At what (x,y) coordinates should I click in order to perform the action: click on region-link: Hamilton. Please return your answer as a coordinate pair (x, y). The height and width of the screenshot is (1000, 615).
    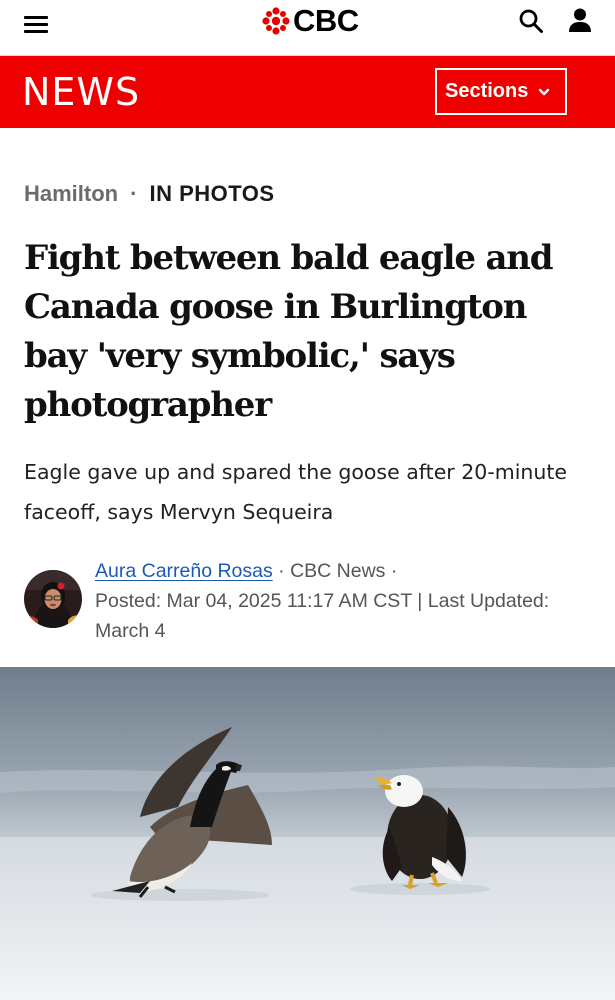
    Looking at the image, I should click on (71, 194).